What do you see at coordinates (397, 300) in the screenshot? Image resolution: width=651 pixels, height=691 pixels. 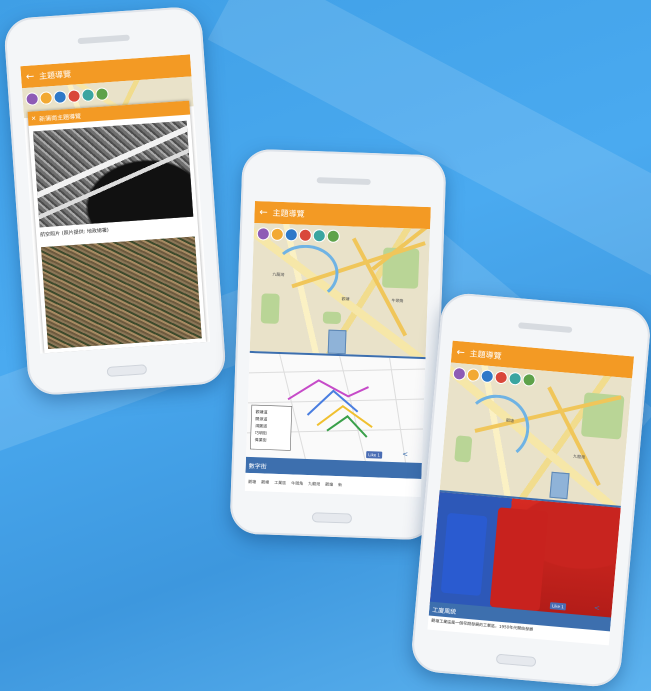 I see `map-label: 牛頭角` at bounding box center [397, 300].